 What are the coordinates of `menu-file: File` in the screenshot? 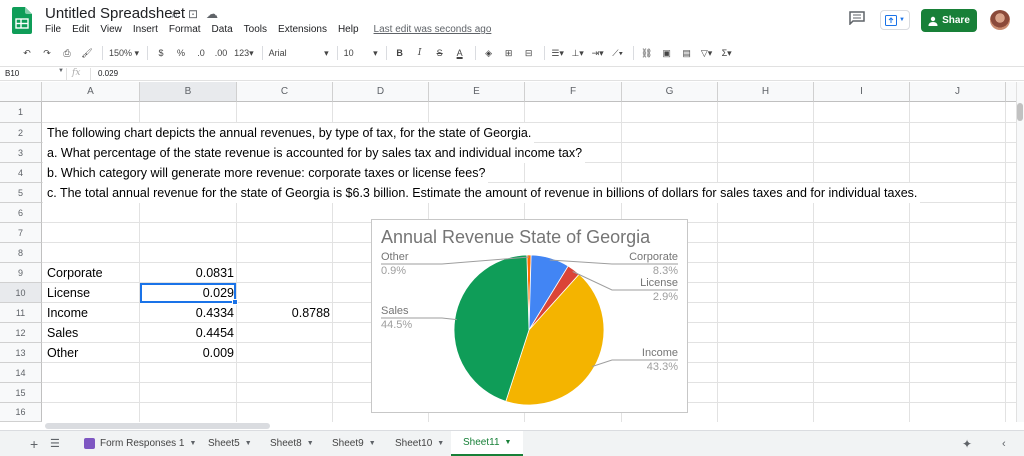 It's located at (53, 32).